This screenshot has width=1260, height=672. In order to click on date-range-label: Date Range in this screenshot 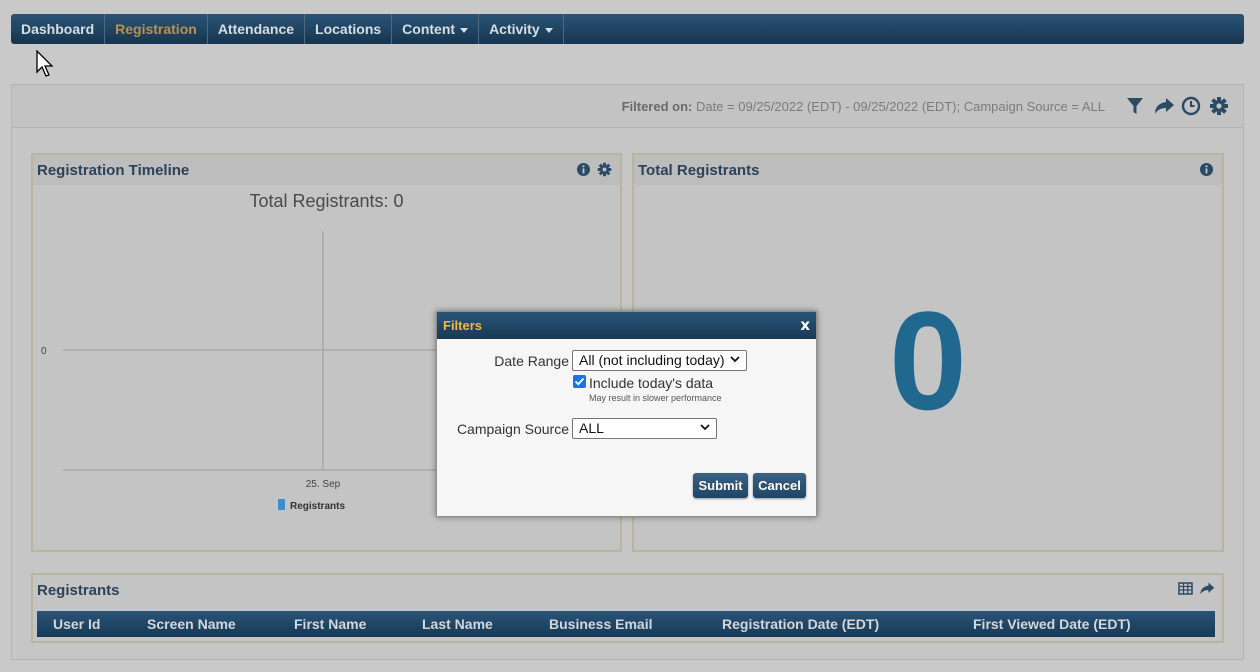, I will do `click(531, 361)`.